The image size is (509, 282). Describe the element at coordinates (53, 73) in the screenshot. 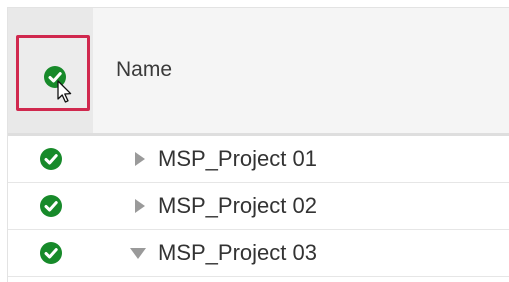

I see `select-all-checkbox` at that location.